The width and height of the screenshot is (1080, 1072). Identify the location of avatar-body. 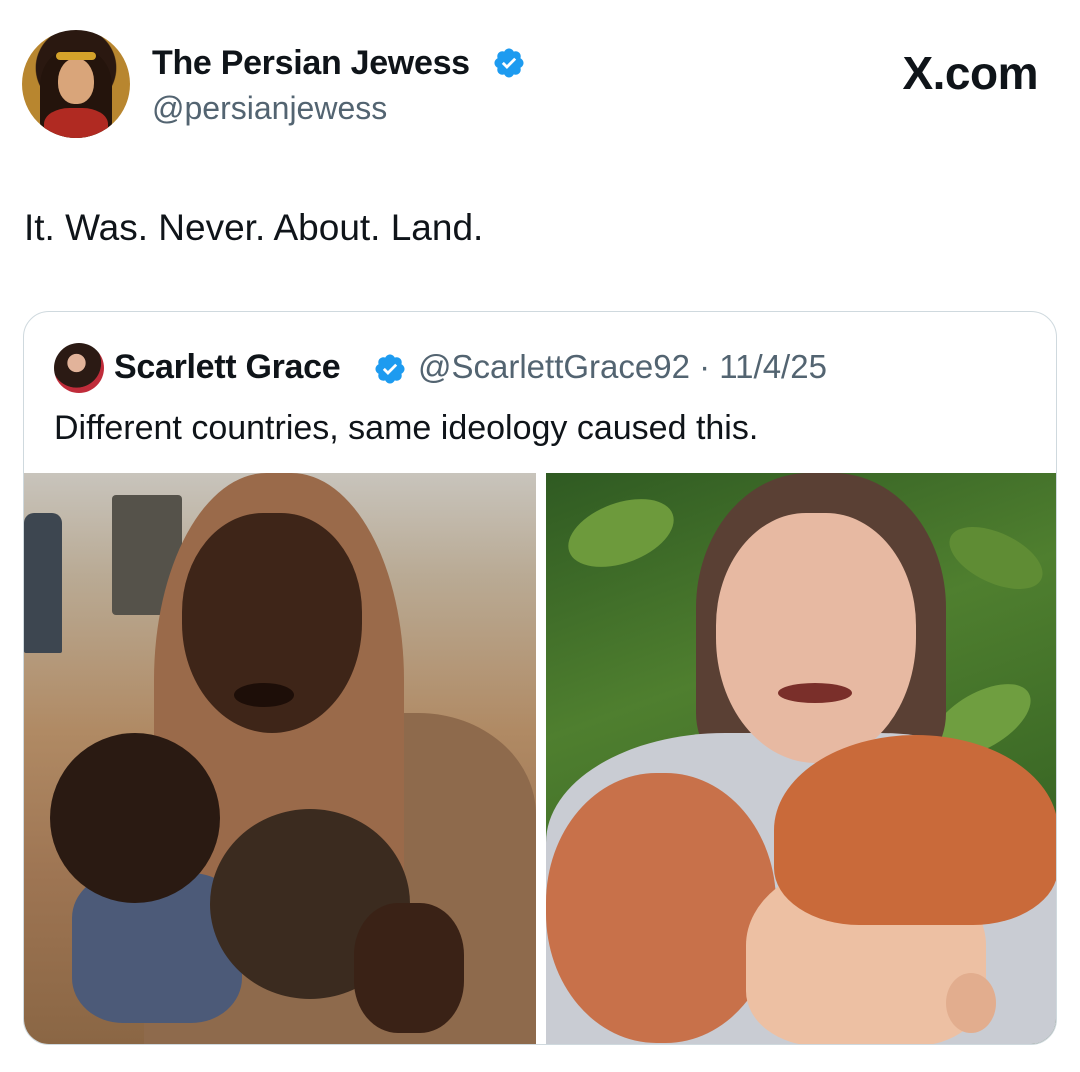
(76, 123).